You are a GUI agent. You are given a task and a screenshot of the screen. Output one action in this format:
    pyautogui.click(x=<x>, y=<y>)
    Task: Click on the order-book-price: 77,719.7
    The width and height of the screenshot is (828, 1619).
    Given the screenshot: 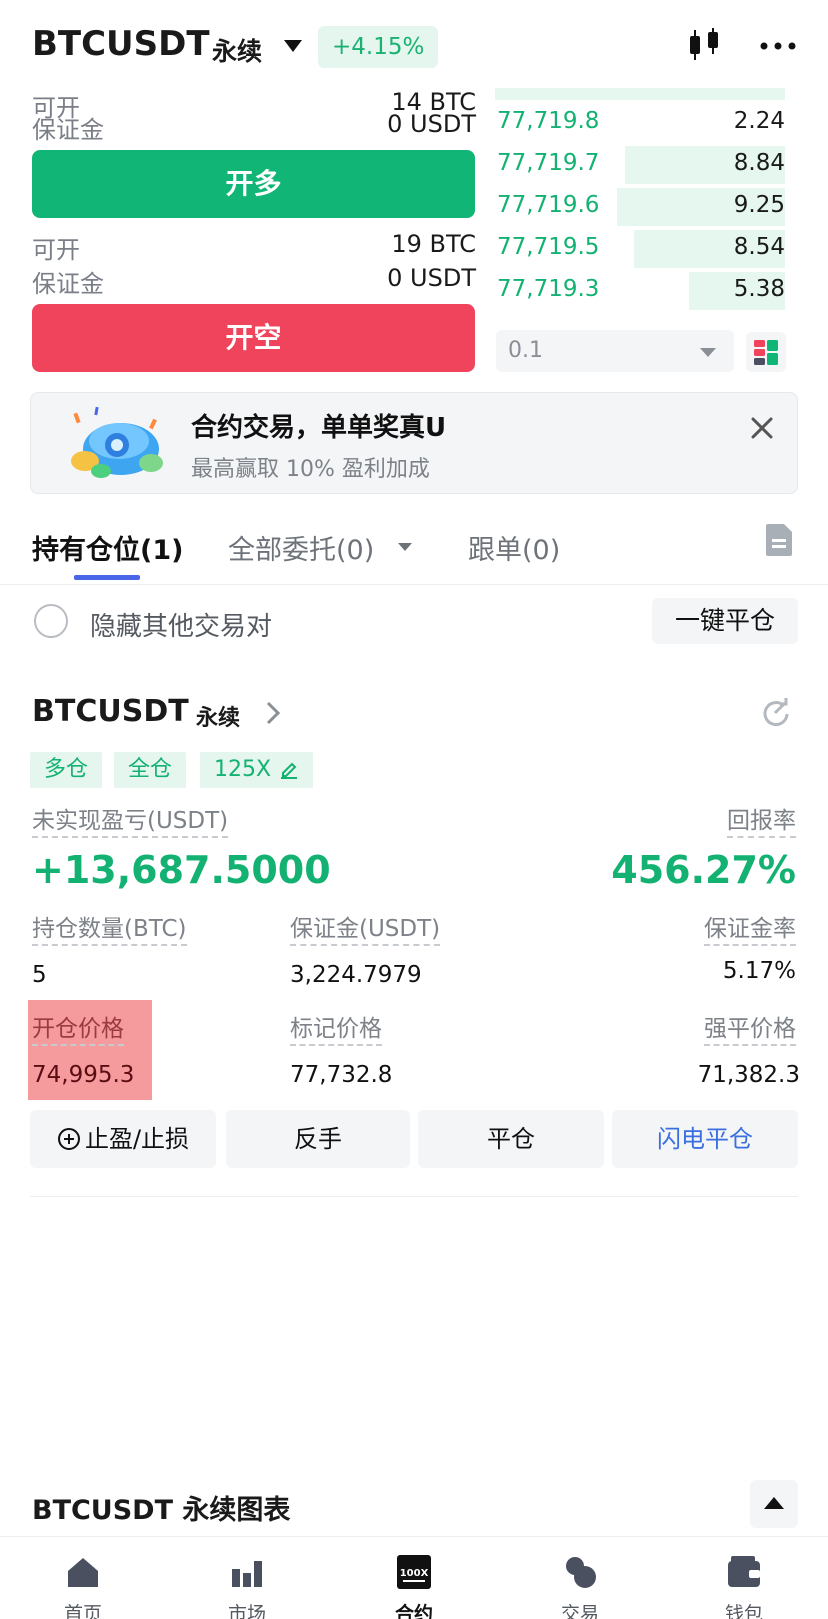 What is the action you would take?
    pyautogui.click(x=548, y=163)
    